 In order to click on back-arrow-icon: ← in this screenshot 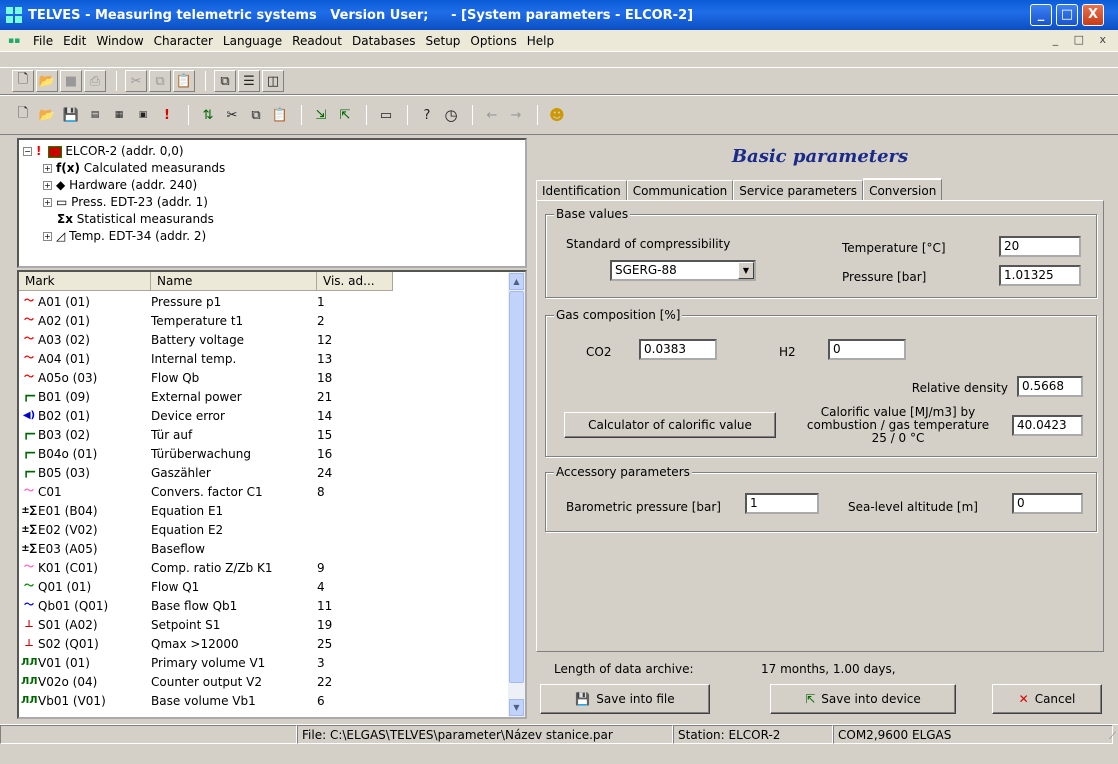, I will do `click(492, 115)`.